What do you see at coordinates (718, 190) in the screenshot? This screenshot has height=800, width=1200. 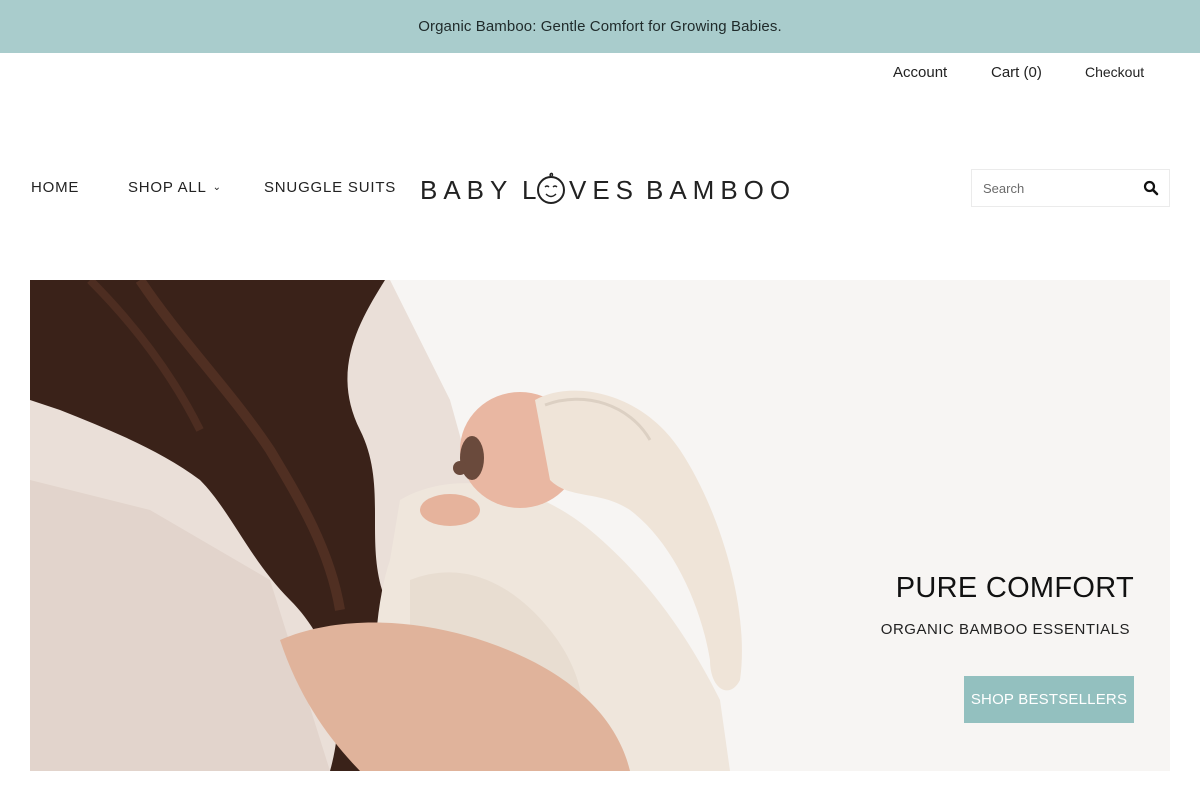 I see `svg-text: BAMBOO` at bounding box center [718, 190].